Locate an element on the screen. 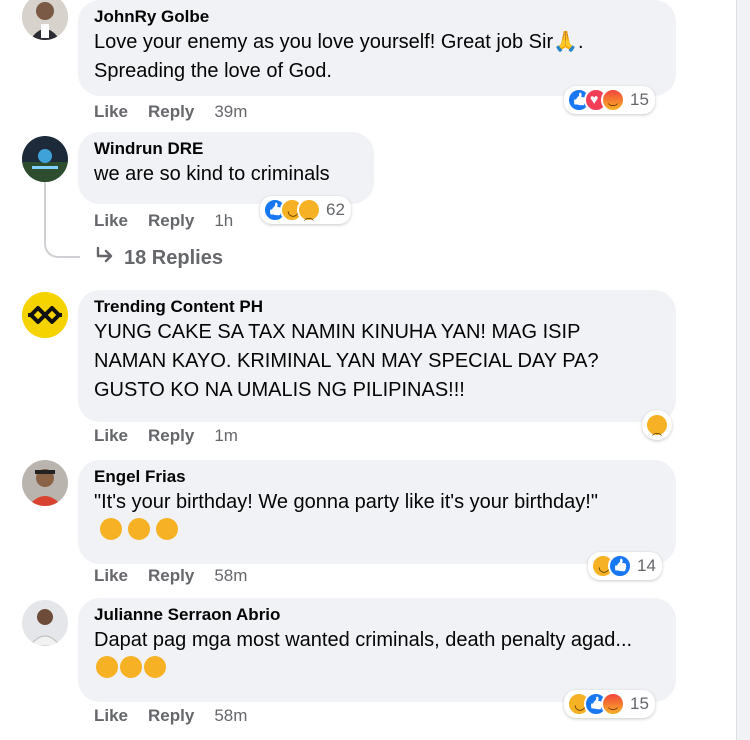 The height and width of the screenshot is (740, 750). comment-actions: Like Reply 39m is located at coordinates (170, 112).